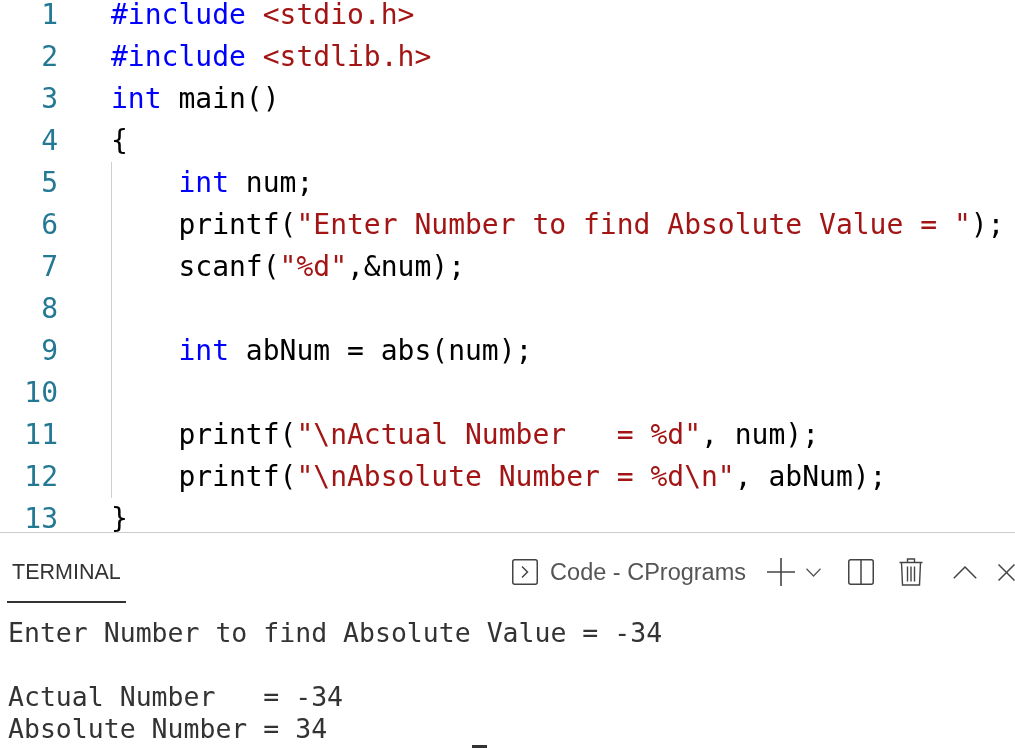 This screenshot has height=748, width=1015. What do you see at coordinates (271, 57) in the screenshot?
I see `code-line: #include <stdlib.h>` at bounding box center [271, 57].